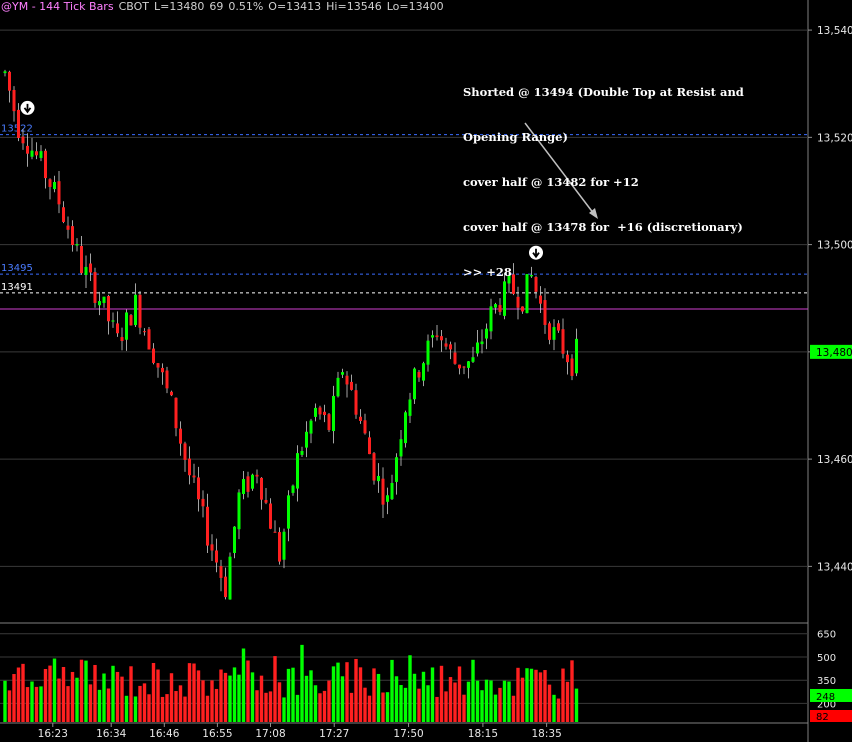 This screenshot has height=742, width=852. What do you see at coordinates (164, 734) in the screenshot?
I see `time-tick-label: 16:46` at bounding box center [164, 734].